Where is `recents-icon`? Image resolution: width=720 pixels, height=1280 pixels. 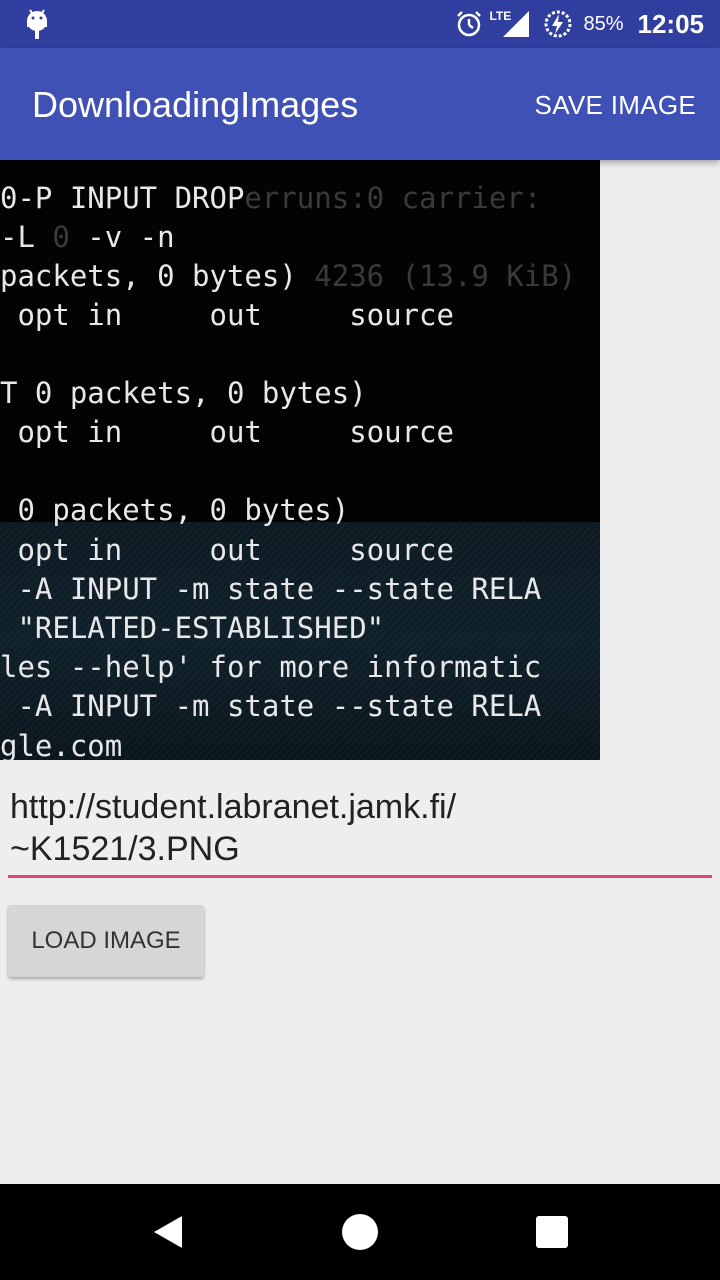
recents-icon is located at coordinates (552, 1232).